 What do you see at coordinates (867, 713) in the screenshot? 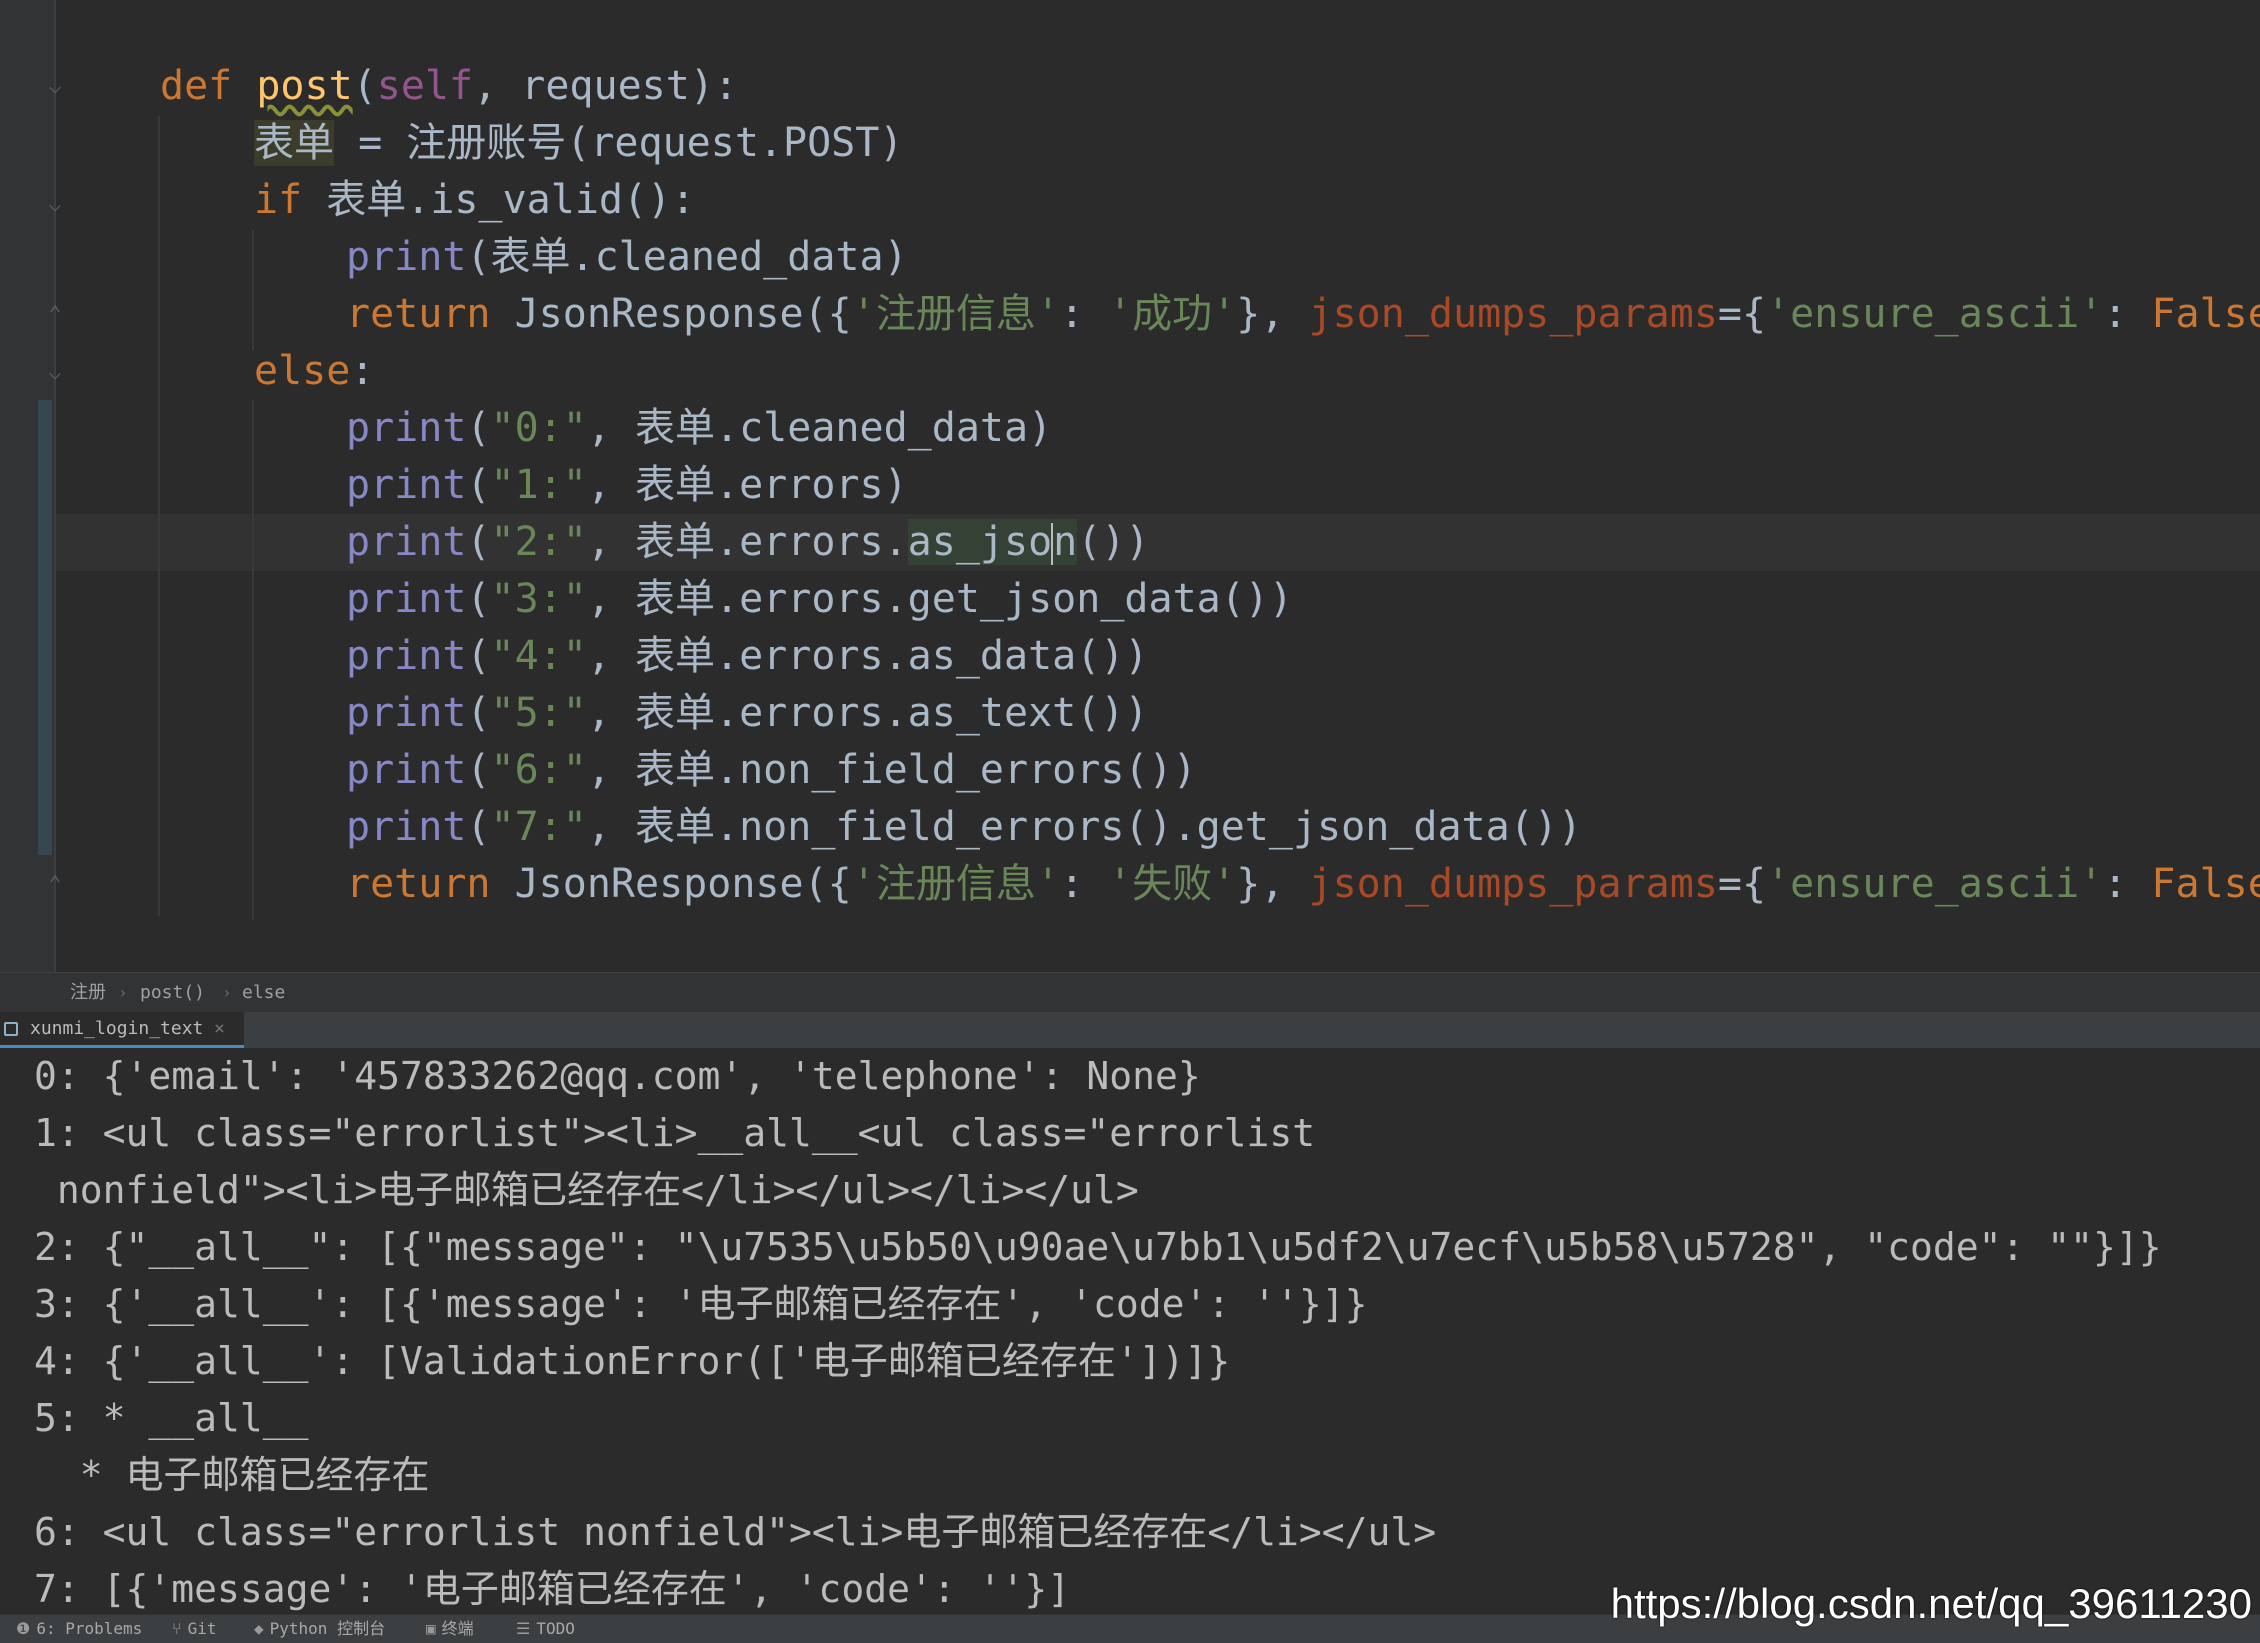
I see `code-token: , 表单.errors.as_text())` at bounding box center [867, 713].